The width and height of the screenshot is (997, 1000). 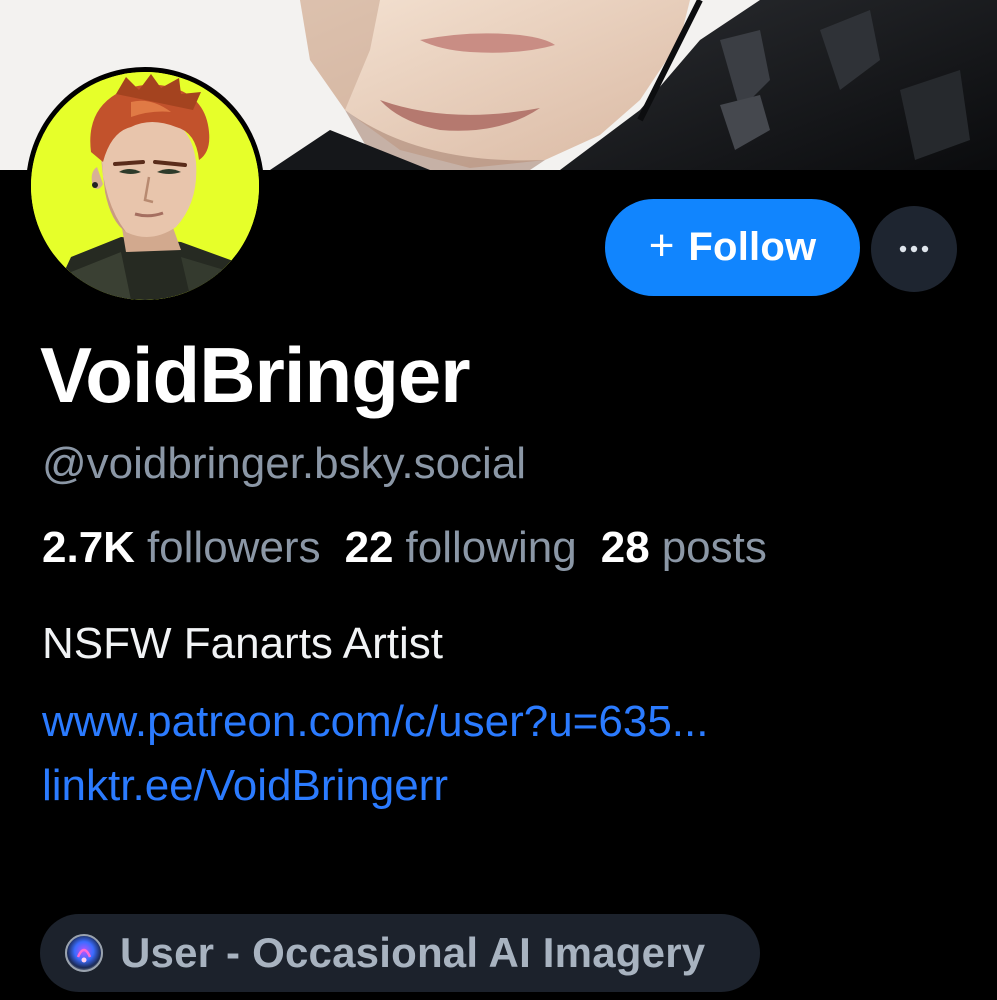 I want to click on followers-stat: 2.7K followers, so click(x=181, y=548).